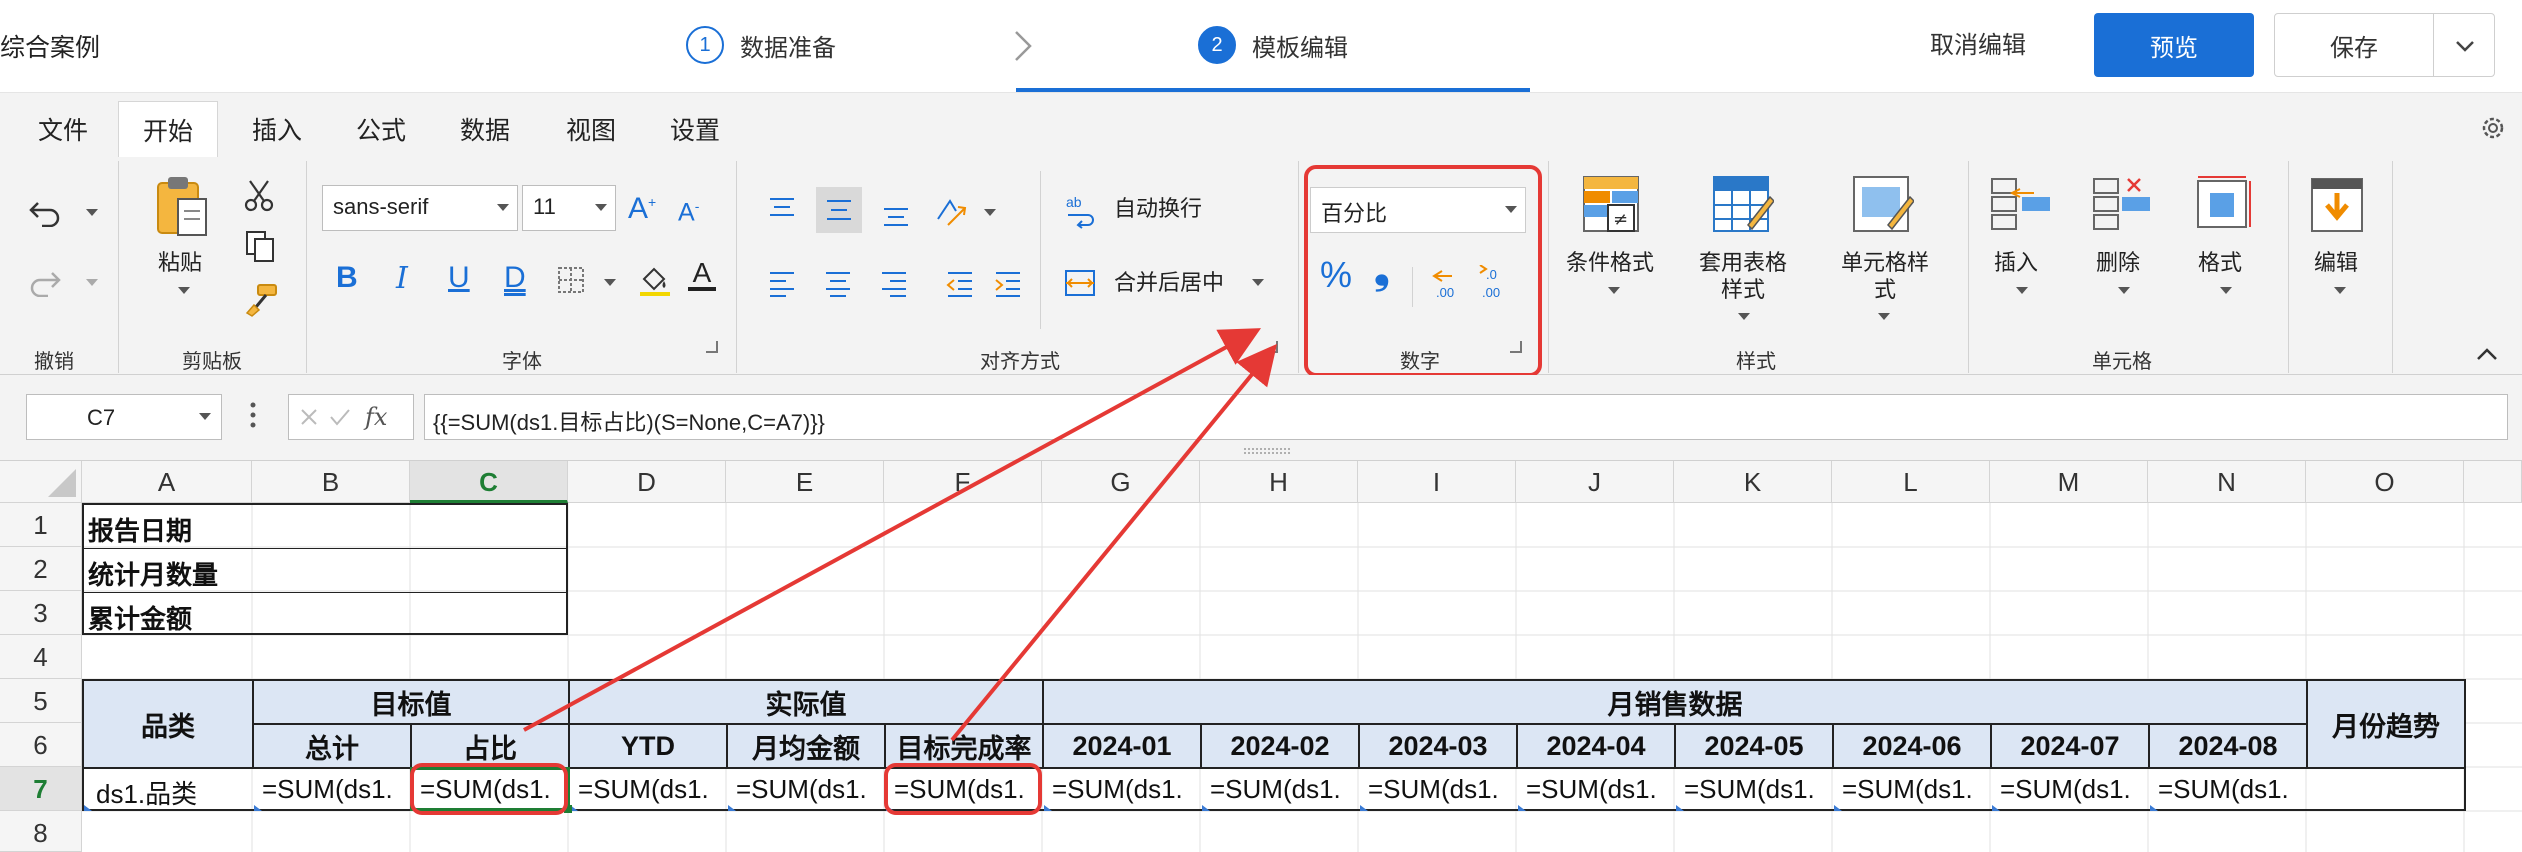  Describe the element at coordinates (591, 129) in the screenshot. I see `tab-view: 视图` at that location.